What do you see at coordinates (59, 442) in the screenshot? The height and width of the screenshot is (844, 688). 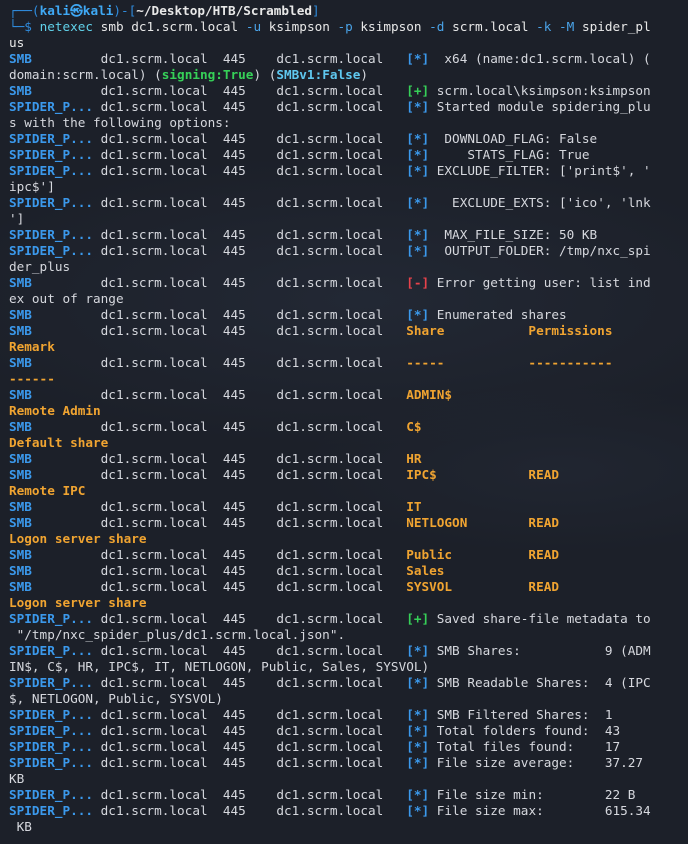 I see `output-segment: Default share` at bounding box center [59, 442].